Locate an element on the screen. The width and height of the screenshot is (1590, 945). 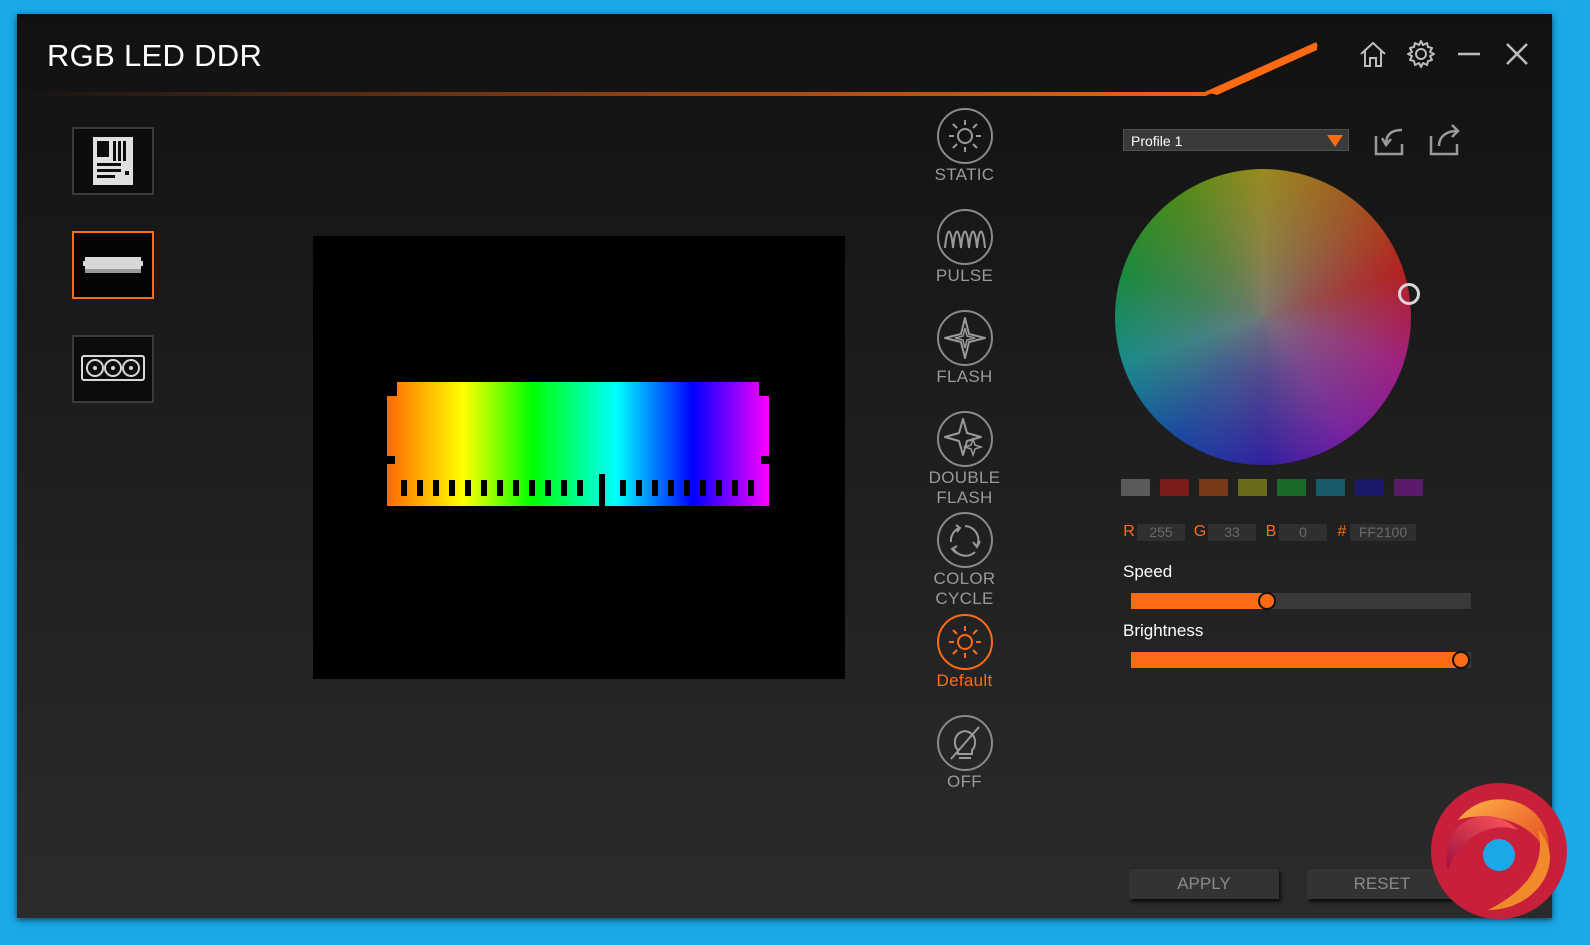
ram-module-rainbow-preview is located at coordinates (578, 444).